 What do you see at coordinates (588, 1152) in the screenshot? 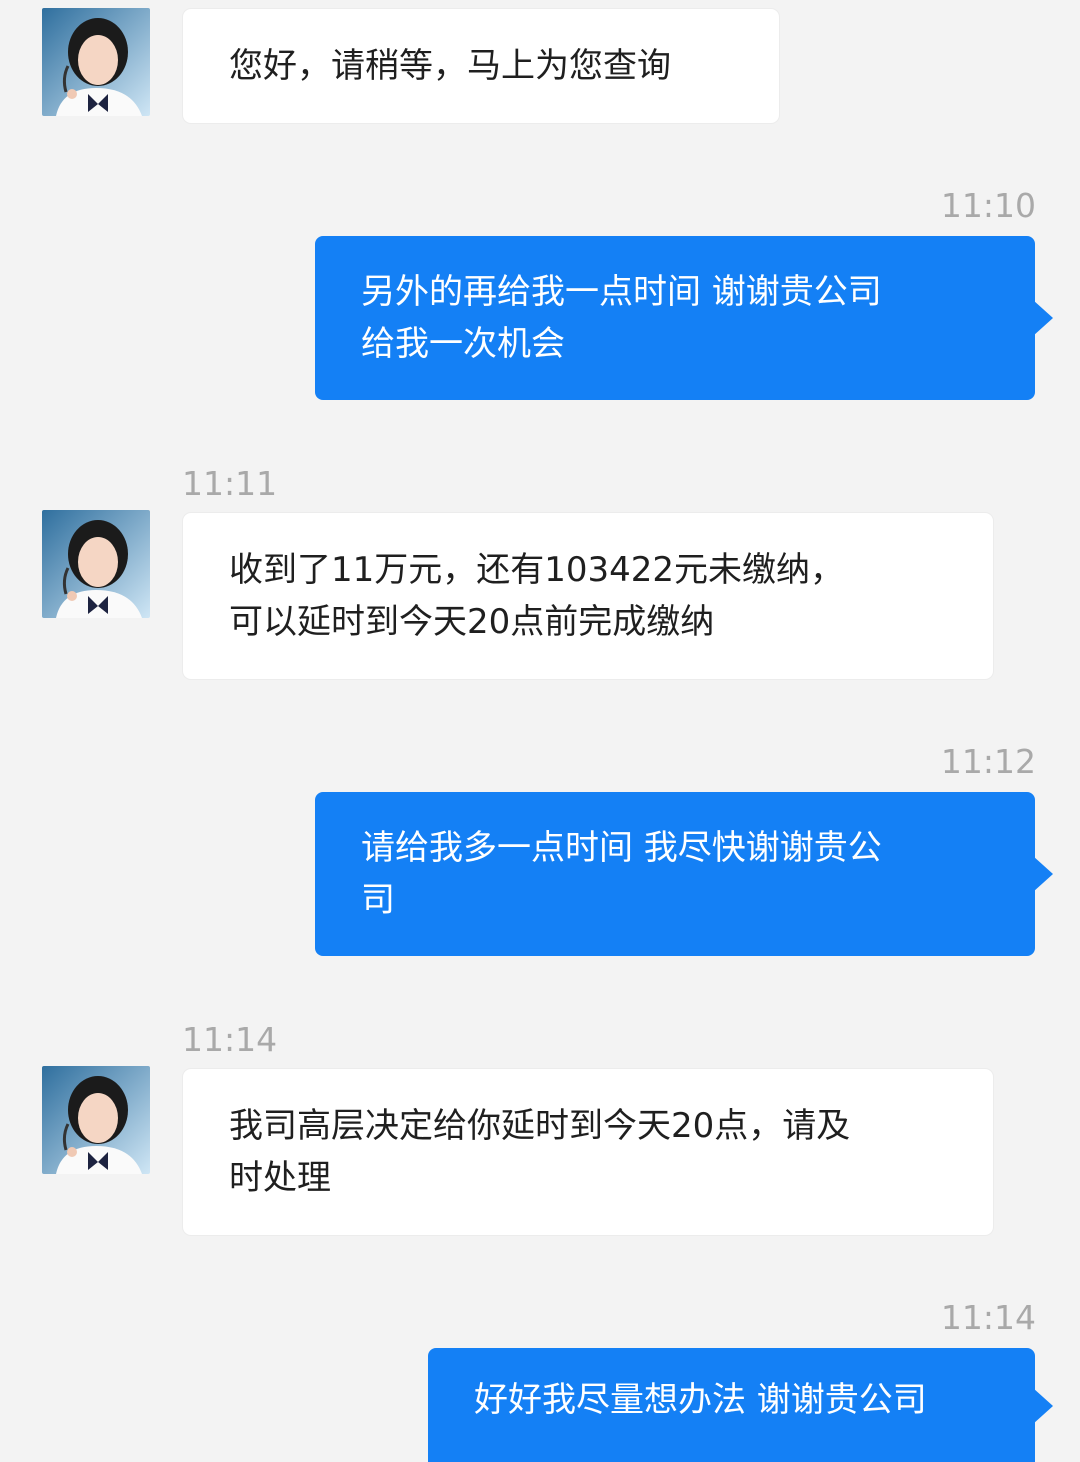
I see `incoming-message-bubble: 我司高层决定给你延时到今天20点，请及 时处理` at bounding box center [588, 1152].